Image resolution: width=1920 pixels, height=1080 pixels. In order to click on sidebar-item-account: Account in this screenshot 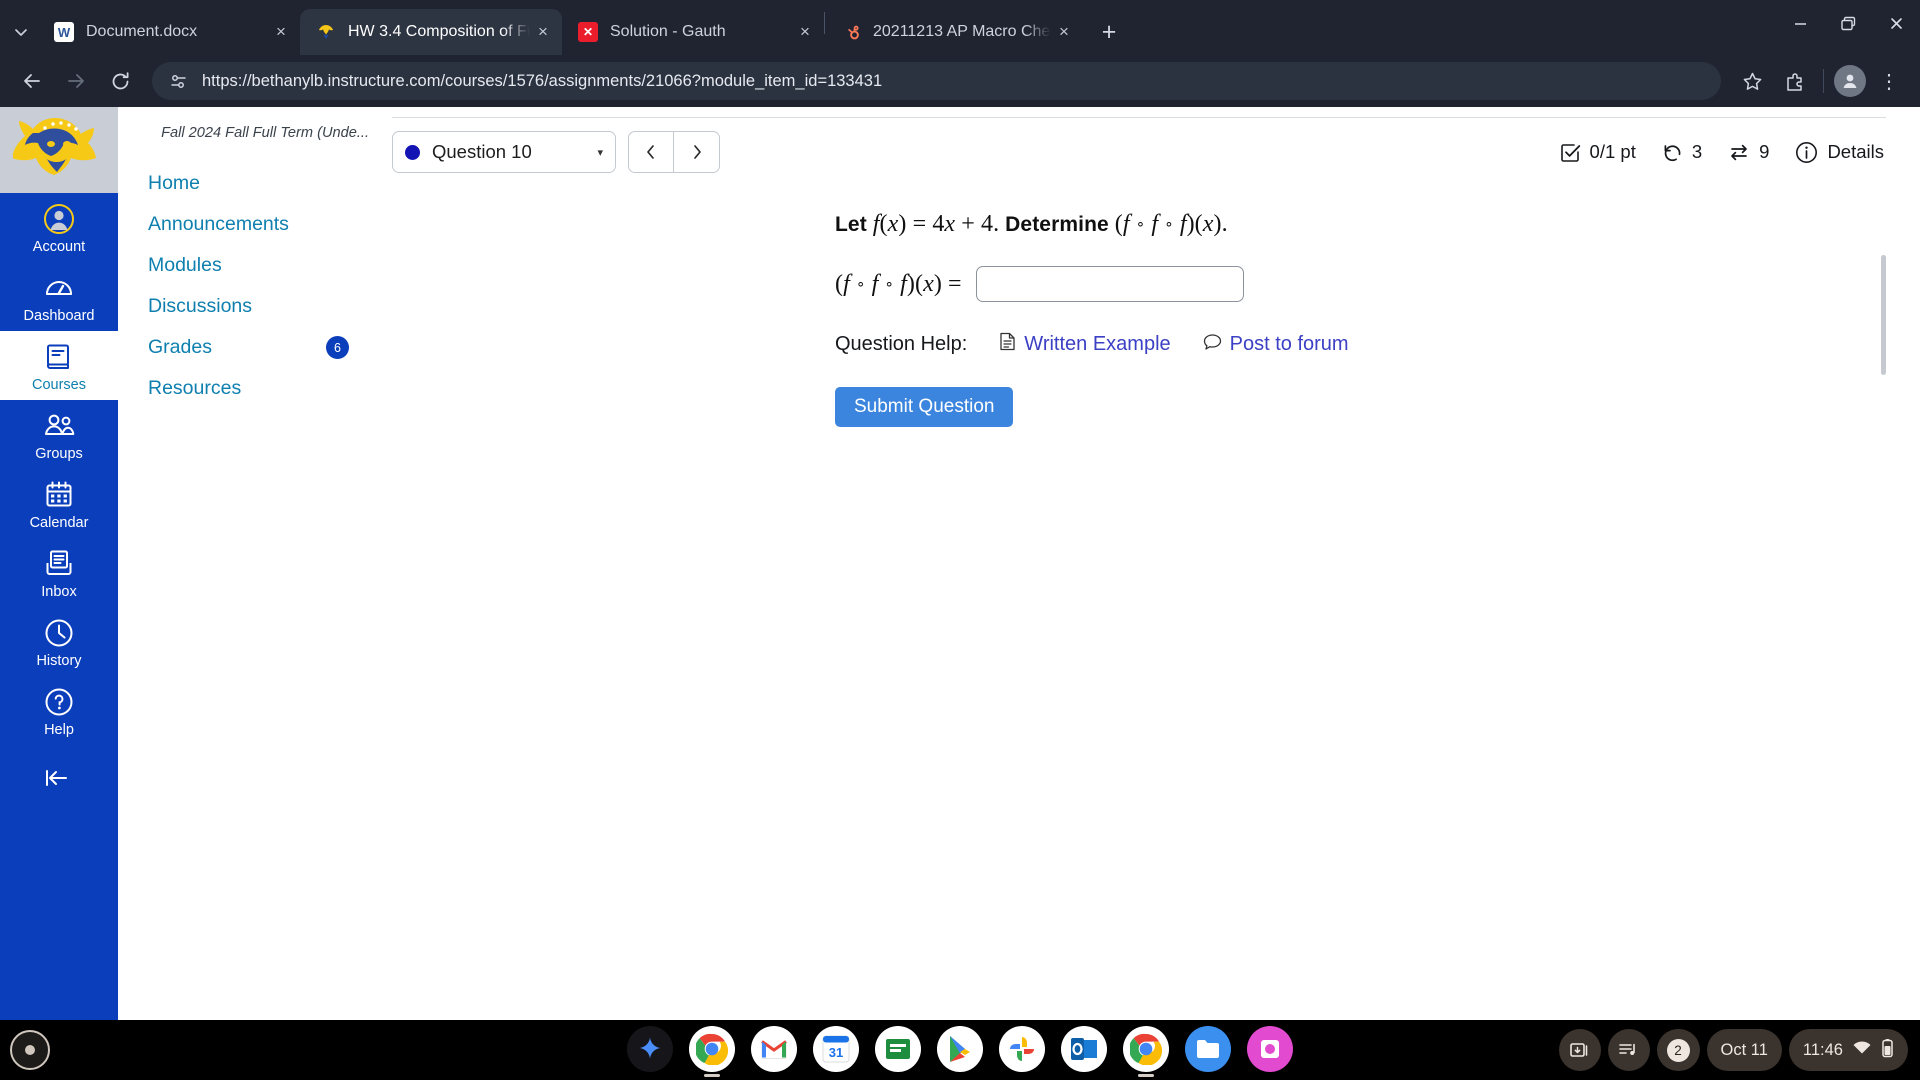, I will do `click(59, 227)`.